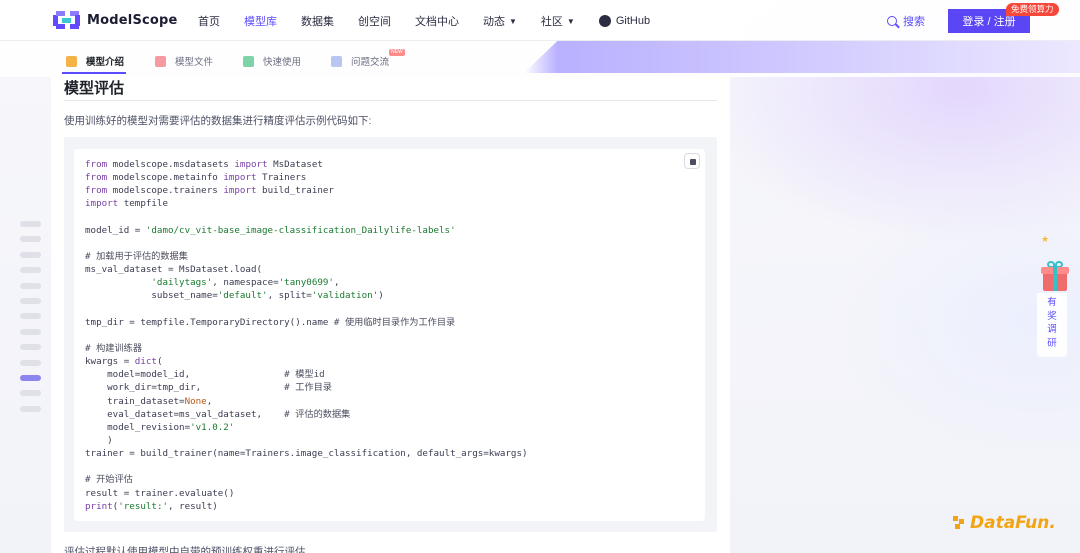  I want to click on code-token: 'tany0699', so click(306, 283).